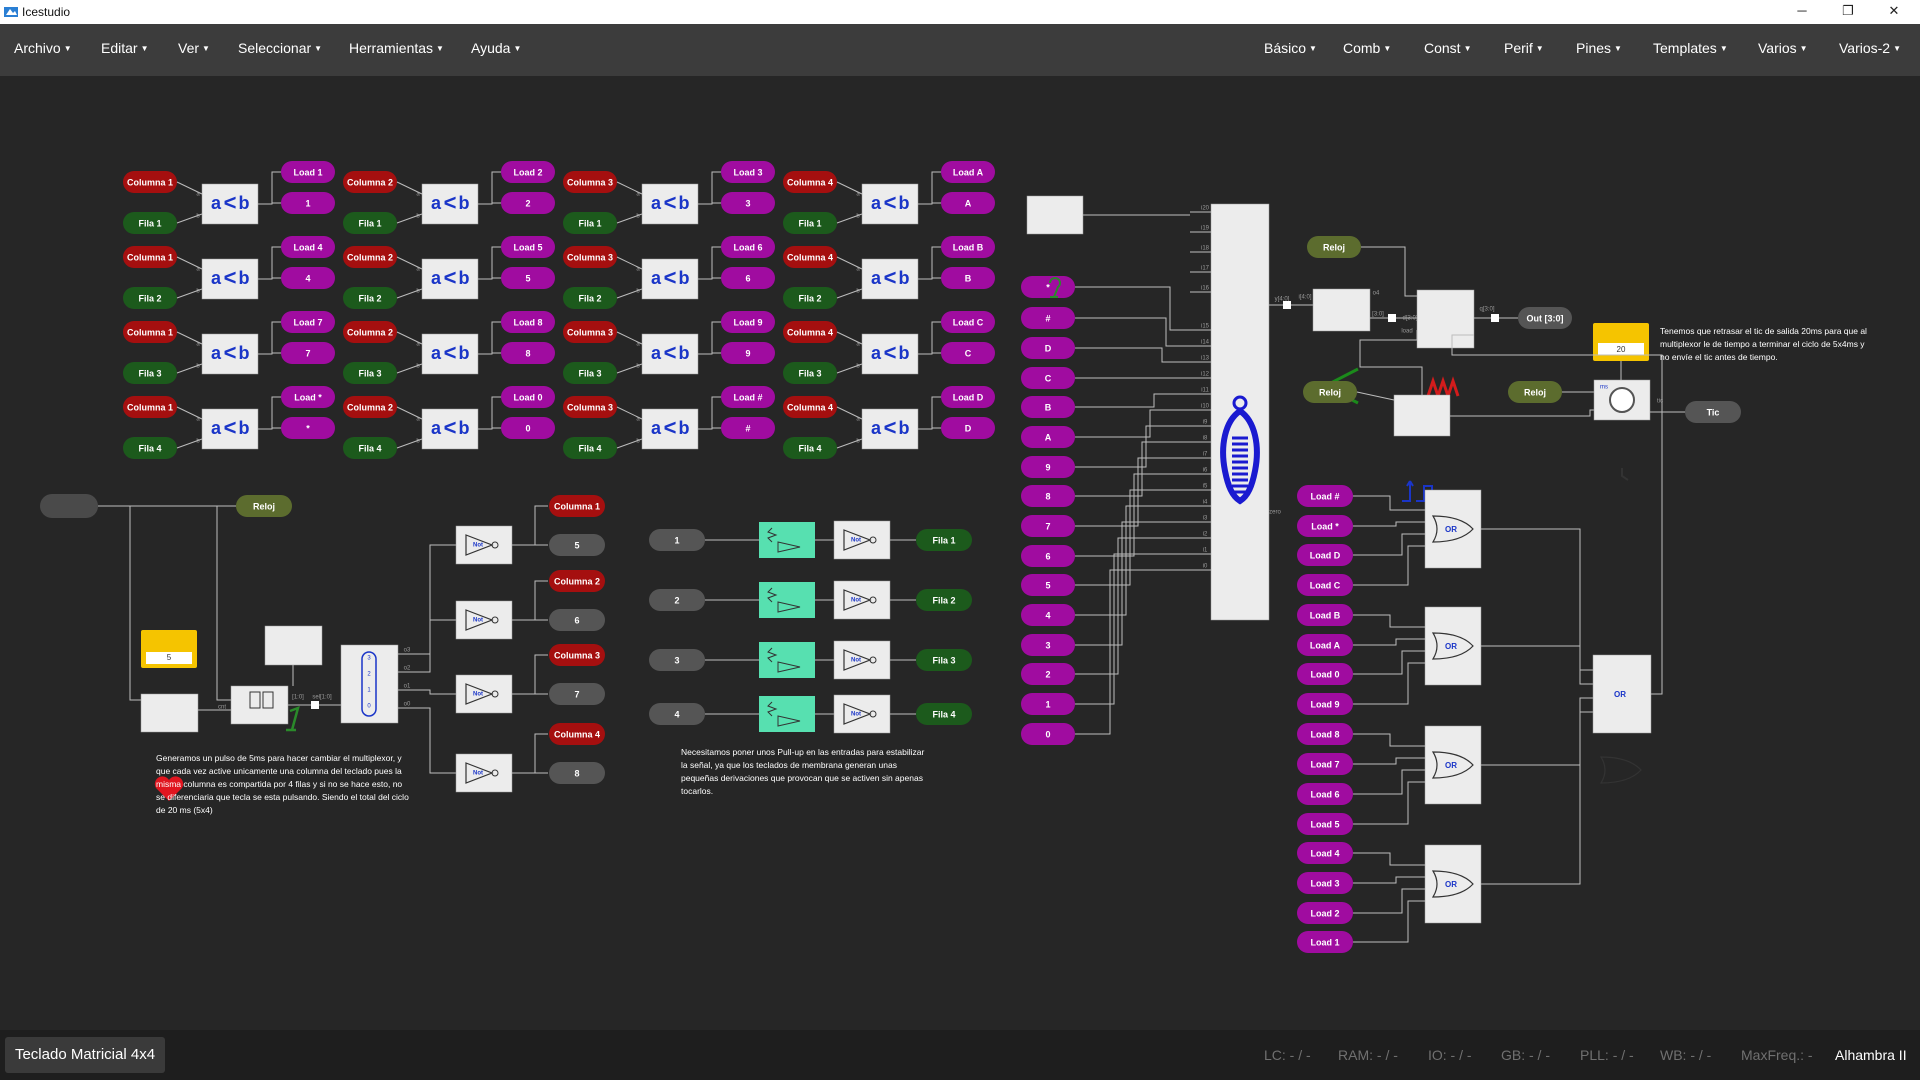  What do you see at coordinates (125, 48) in the screenshot?
I see `menu-editar: Editar ▼` at bounding box center [125, 48].